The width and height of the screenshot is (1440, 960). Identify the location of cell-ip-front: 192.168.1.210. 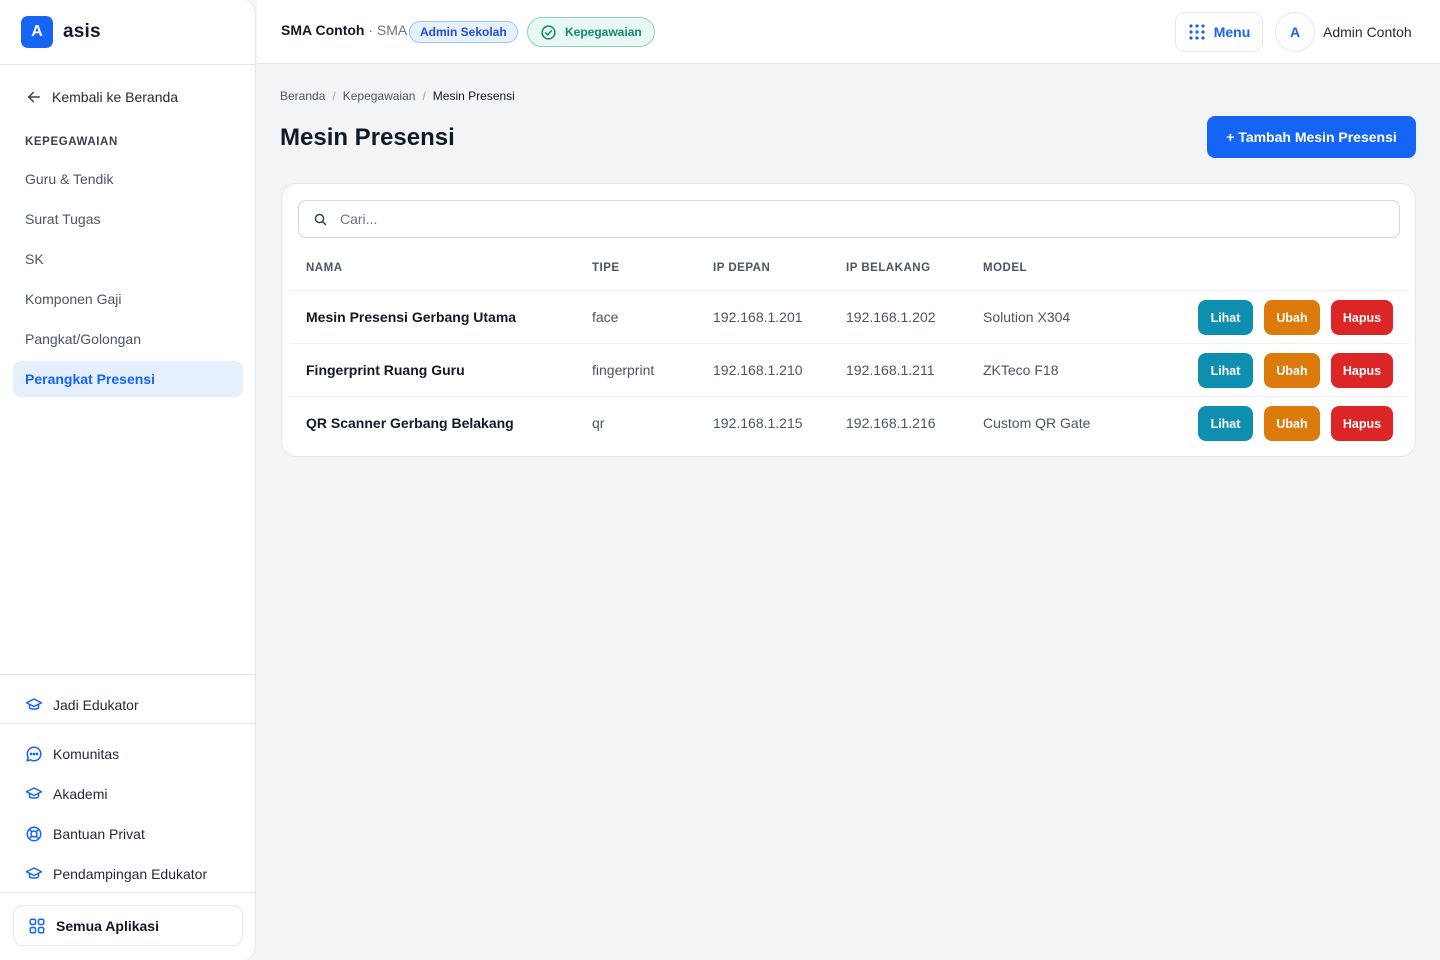
(758, 370).